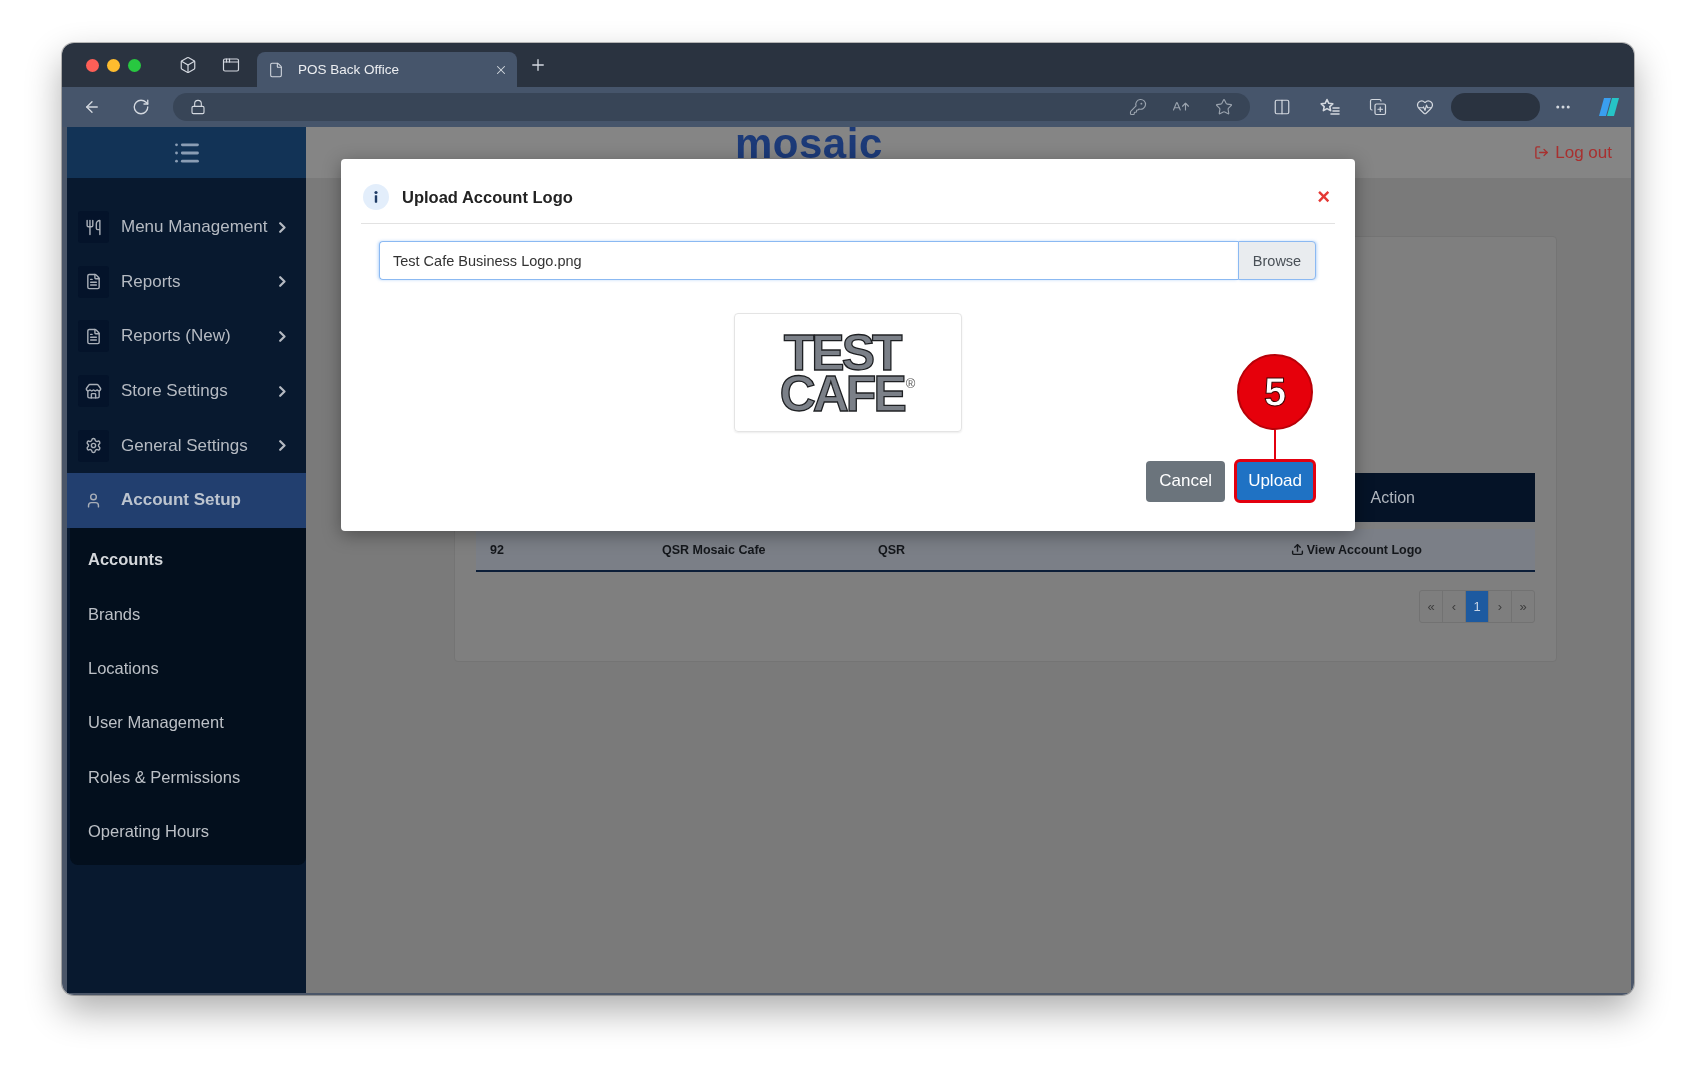 Image resolution: width=1696 pixels, height=1080 pixels. I want to click on window-icon, so click(231, 65).